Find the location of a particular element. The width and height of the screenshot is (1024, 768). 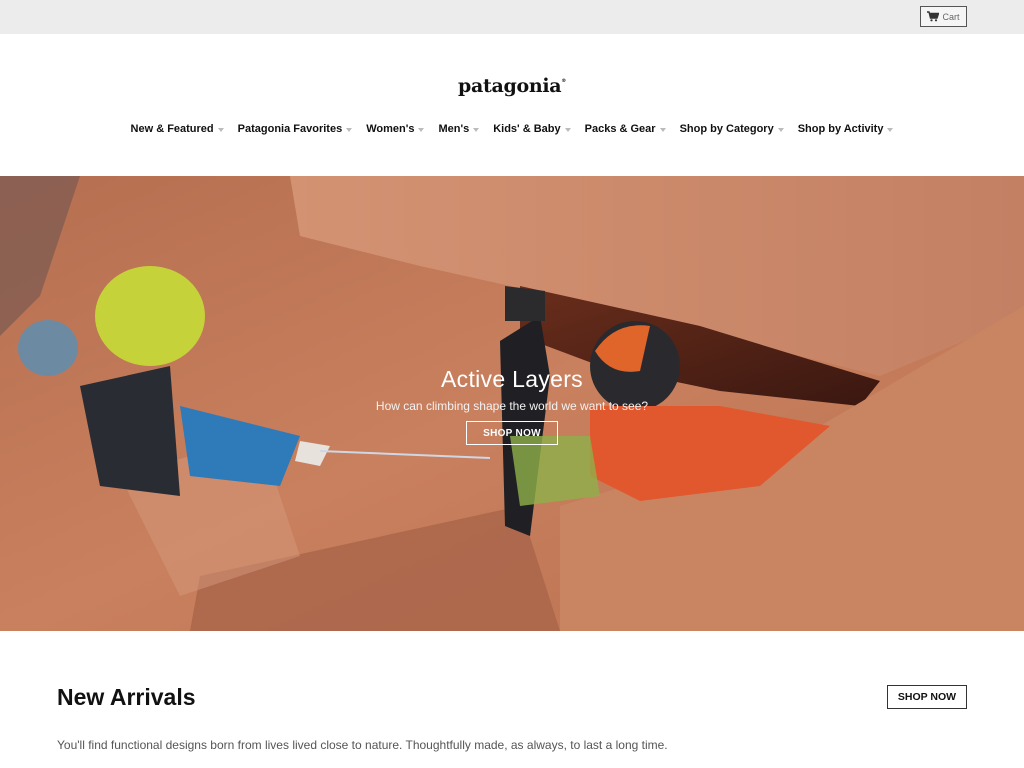

nav-mens: Men's is located at coordinates (459, 129).